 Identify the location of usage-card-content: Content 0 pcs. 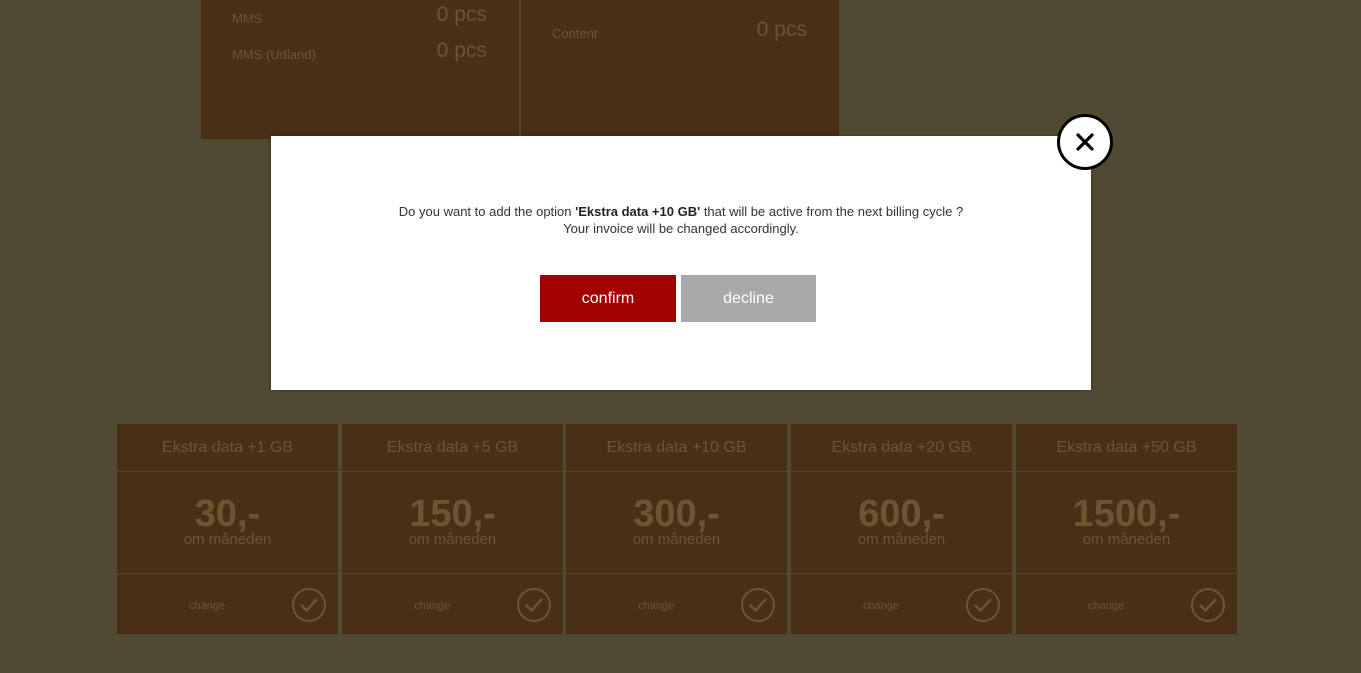
(680, 69).